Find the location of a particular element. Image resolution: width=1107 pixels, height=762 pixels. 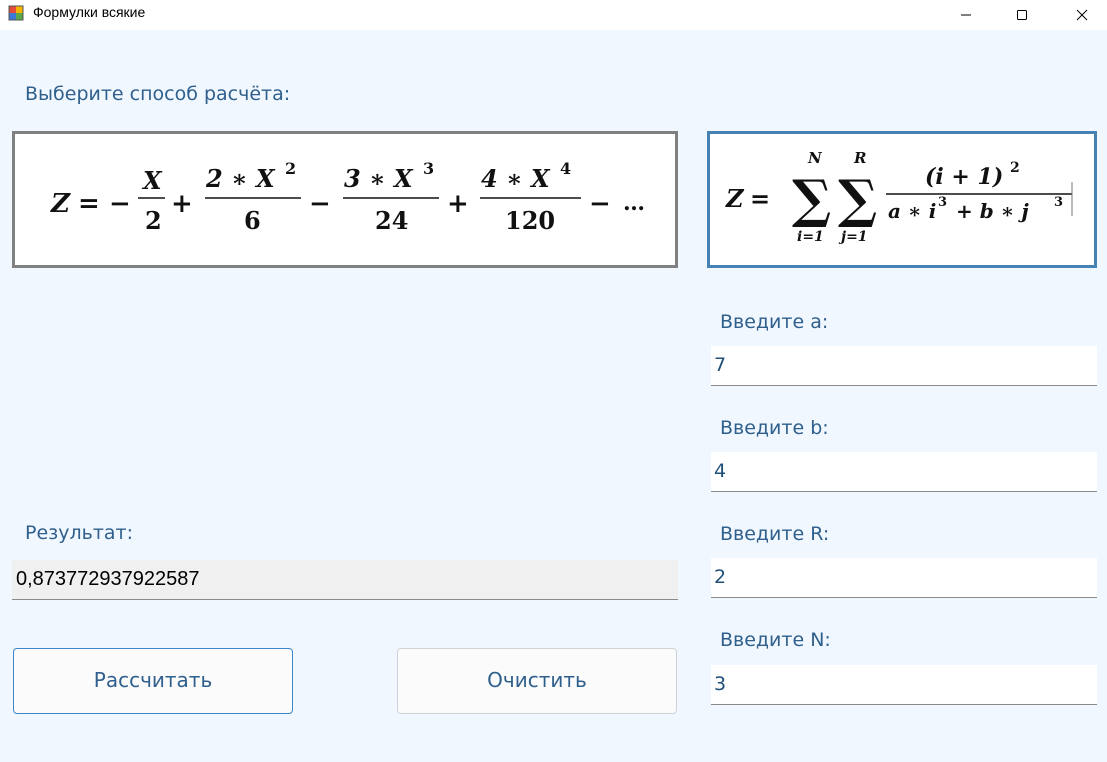

minimize-icon is located at coordinates (966, 15).